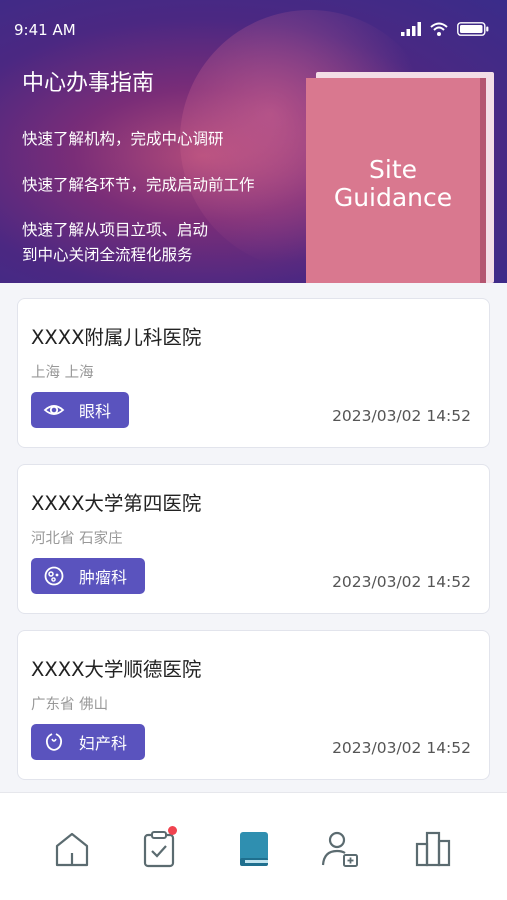  I want to click on hospital-name: XXXX大学顺德医院, so click(116, 669).